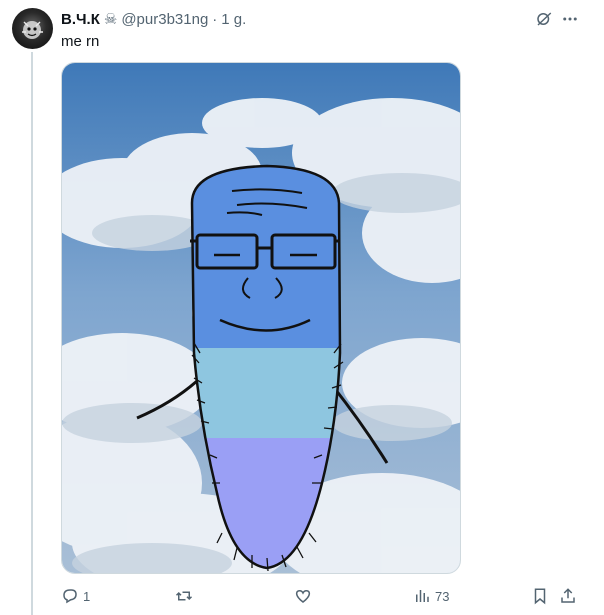  I want to click on reply-count: 1, so click(87, 596).